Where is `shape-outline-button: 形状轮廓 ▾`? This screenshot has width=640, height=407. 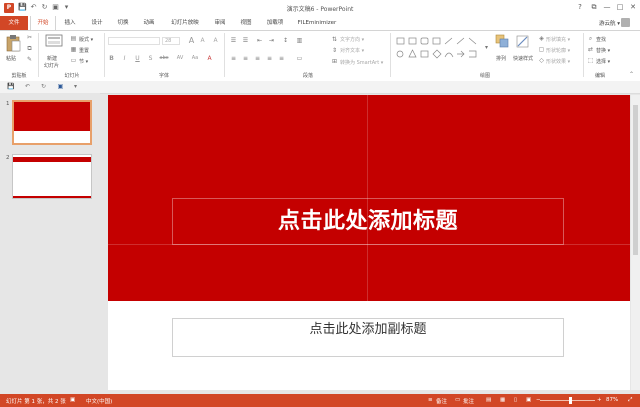 shape-outline-button: 形状轮廓 ▾ is located at coordinates (558, 50).